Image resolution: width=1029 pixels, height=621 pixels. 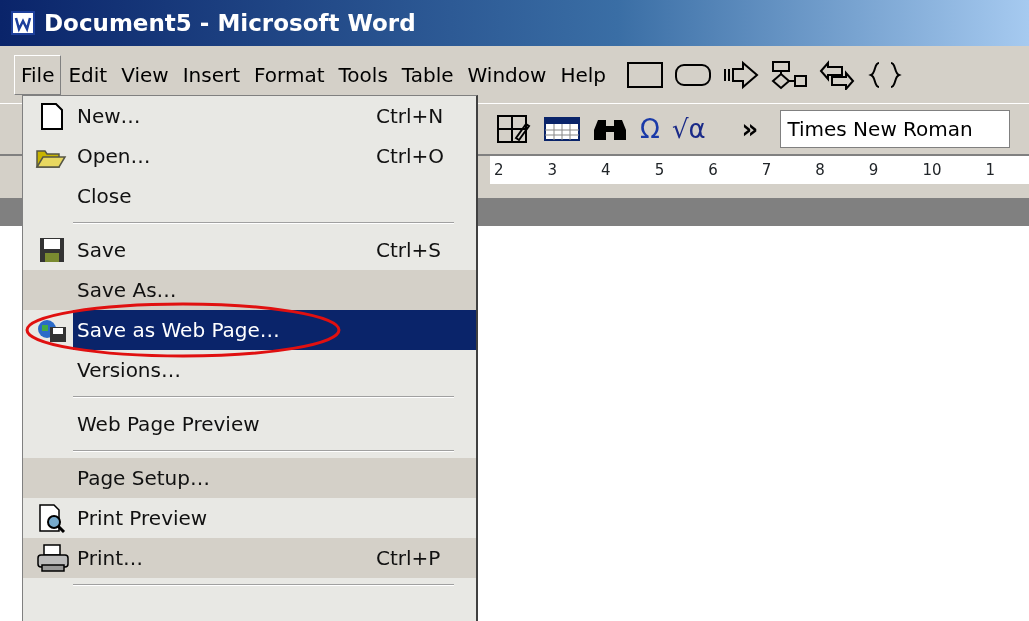 What do you see at coordinates (659, 170) in the screenshot?
I see `ruler-number: 5` at bounding box center [659, 170].